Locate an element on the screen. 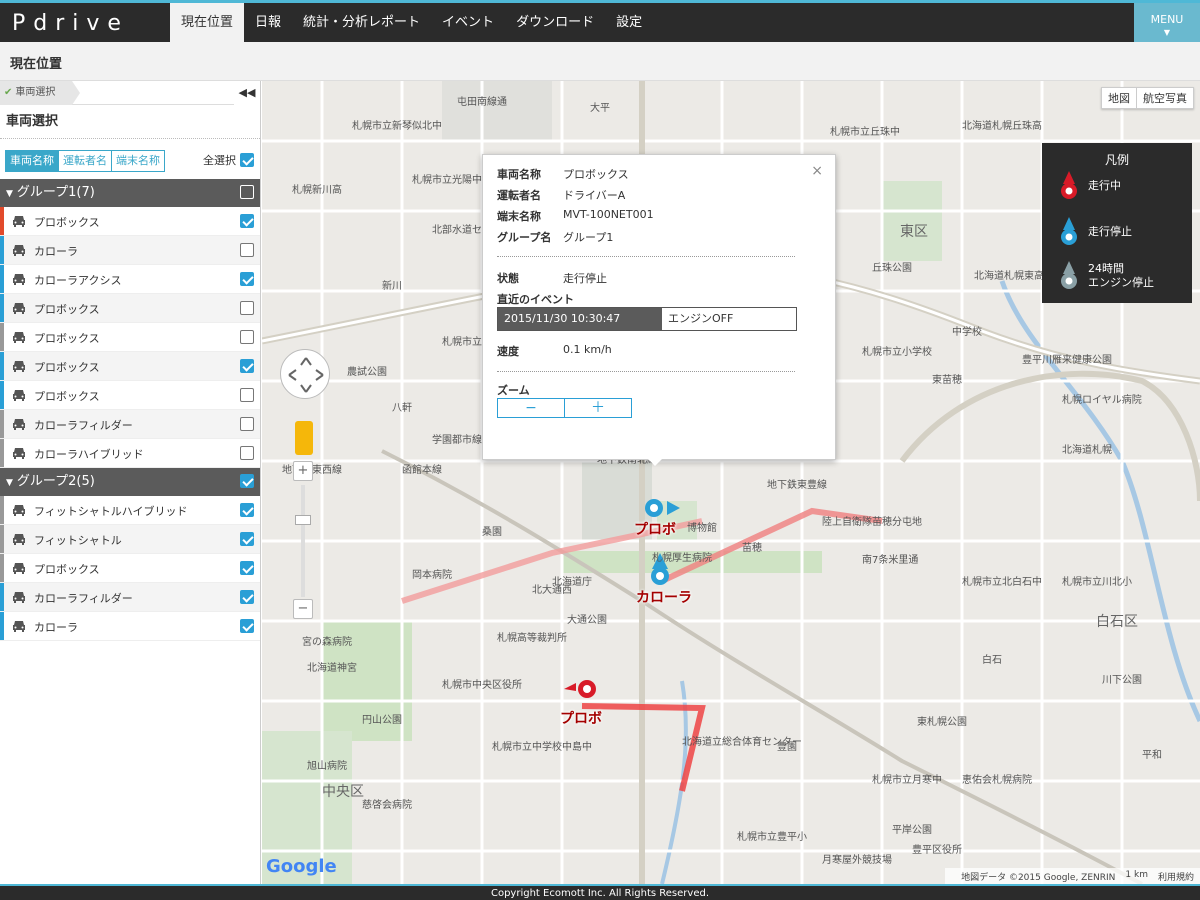 Image resolution: width=1200 pixels, height=900 pixels. zoom-slider: + − is located at coordinates (305, 541).